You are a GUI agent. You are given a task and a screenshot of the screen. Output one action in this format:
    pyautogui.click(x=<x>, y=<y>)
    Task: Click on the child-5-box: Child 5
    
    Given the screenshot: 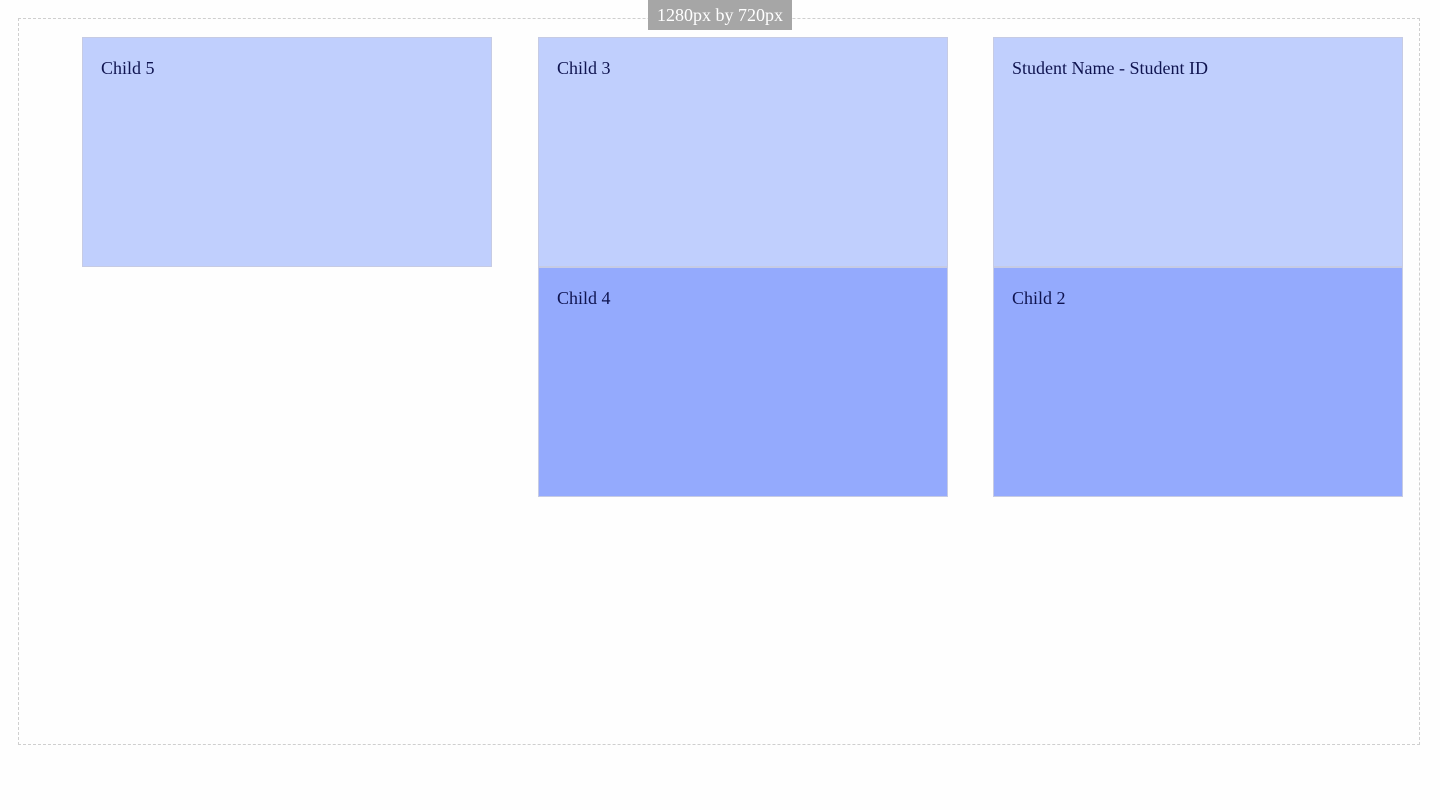 What is the action you would take?
    pyautogui.click(x=287, y=152)
    